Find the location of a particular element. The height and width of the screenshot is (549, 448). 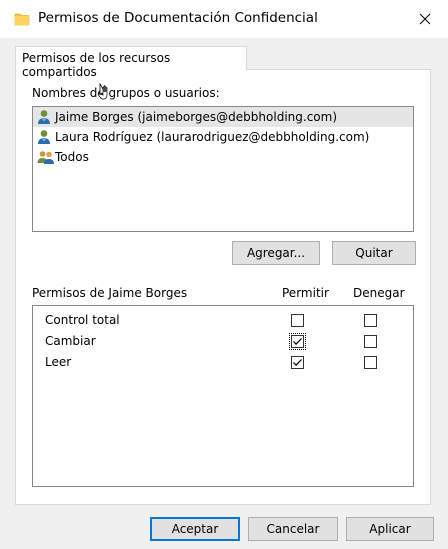

allow-checkbox-leer is located at coordinates (297, 362).